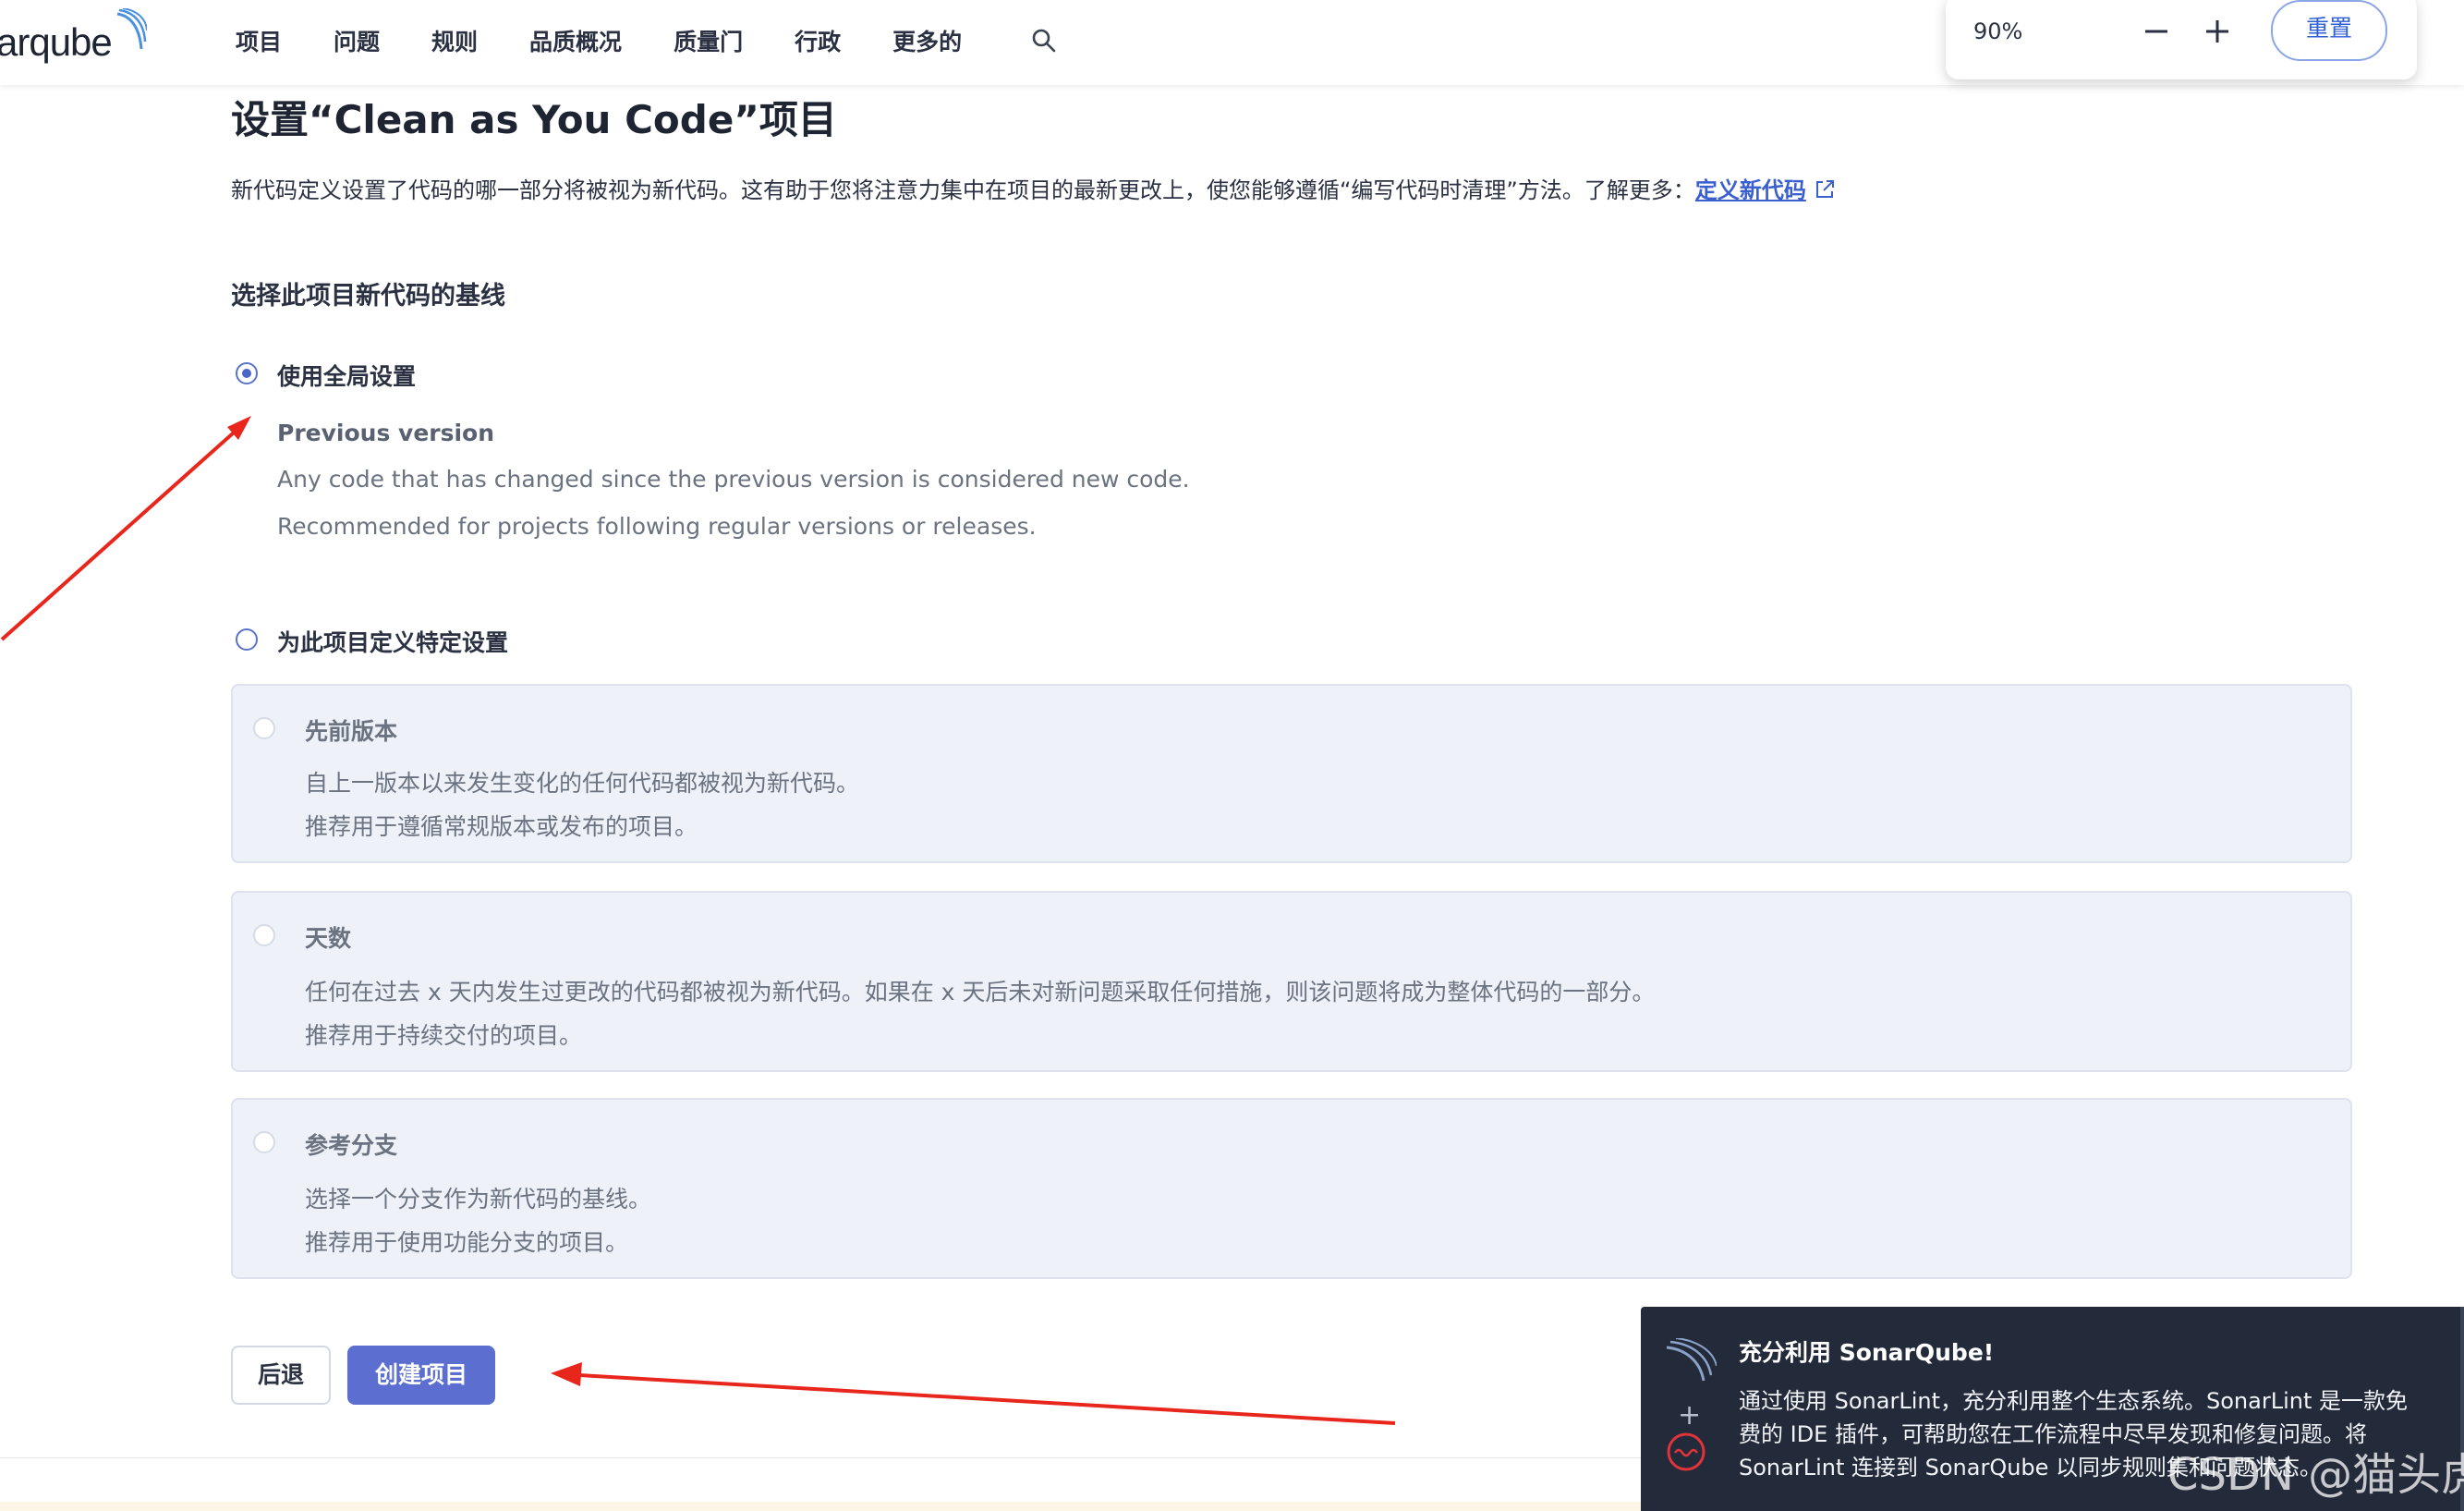 The width and height of the screenshot is (2464, 1511). What do you see at coordinates (56, 42) in the screenshot?
I see `logo-text: arqube` at bounding box center [56, 42].